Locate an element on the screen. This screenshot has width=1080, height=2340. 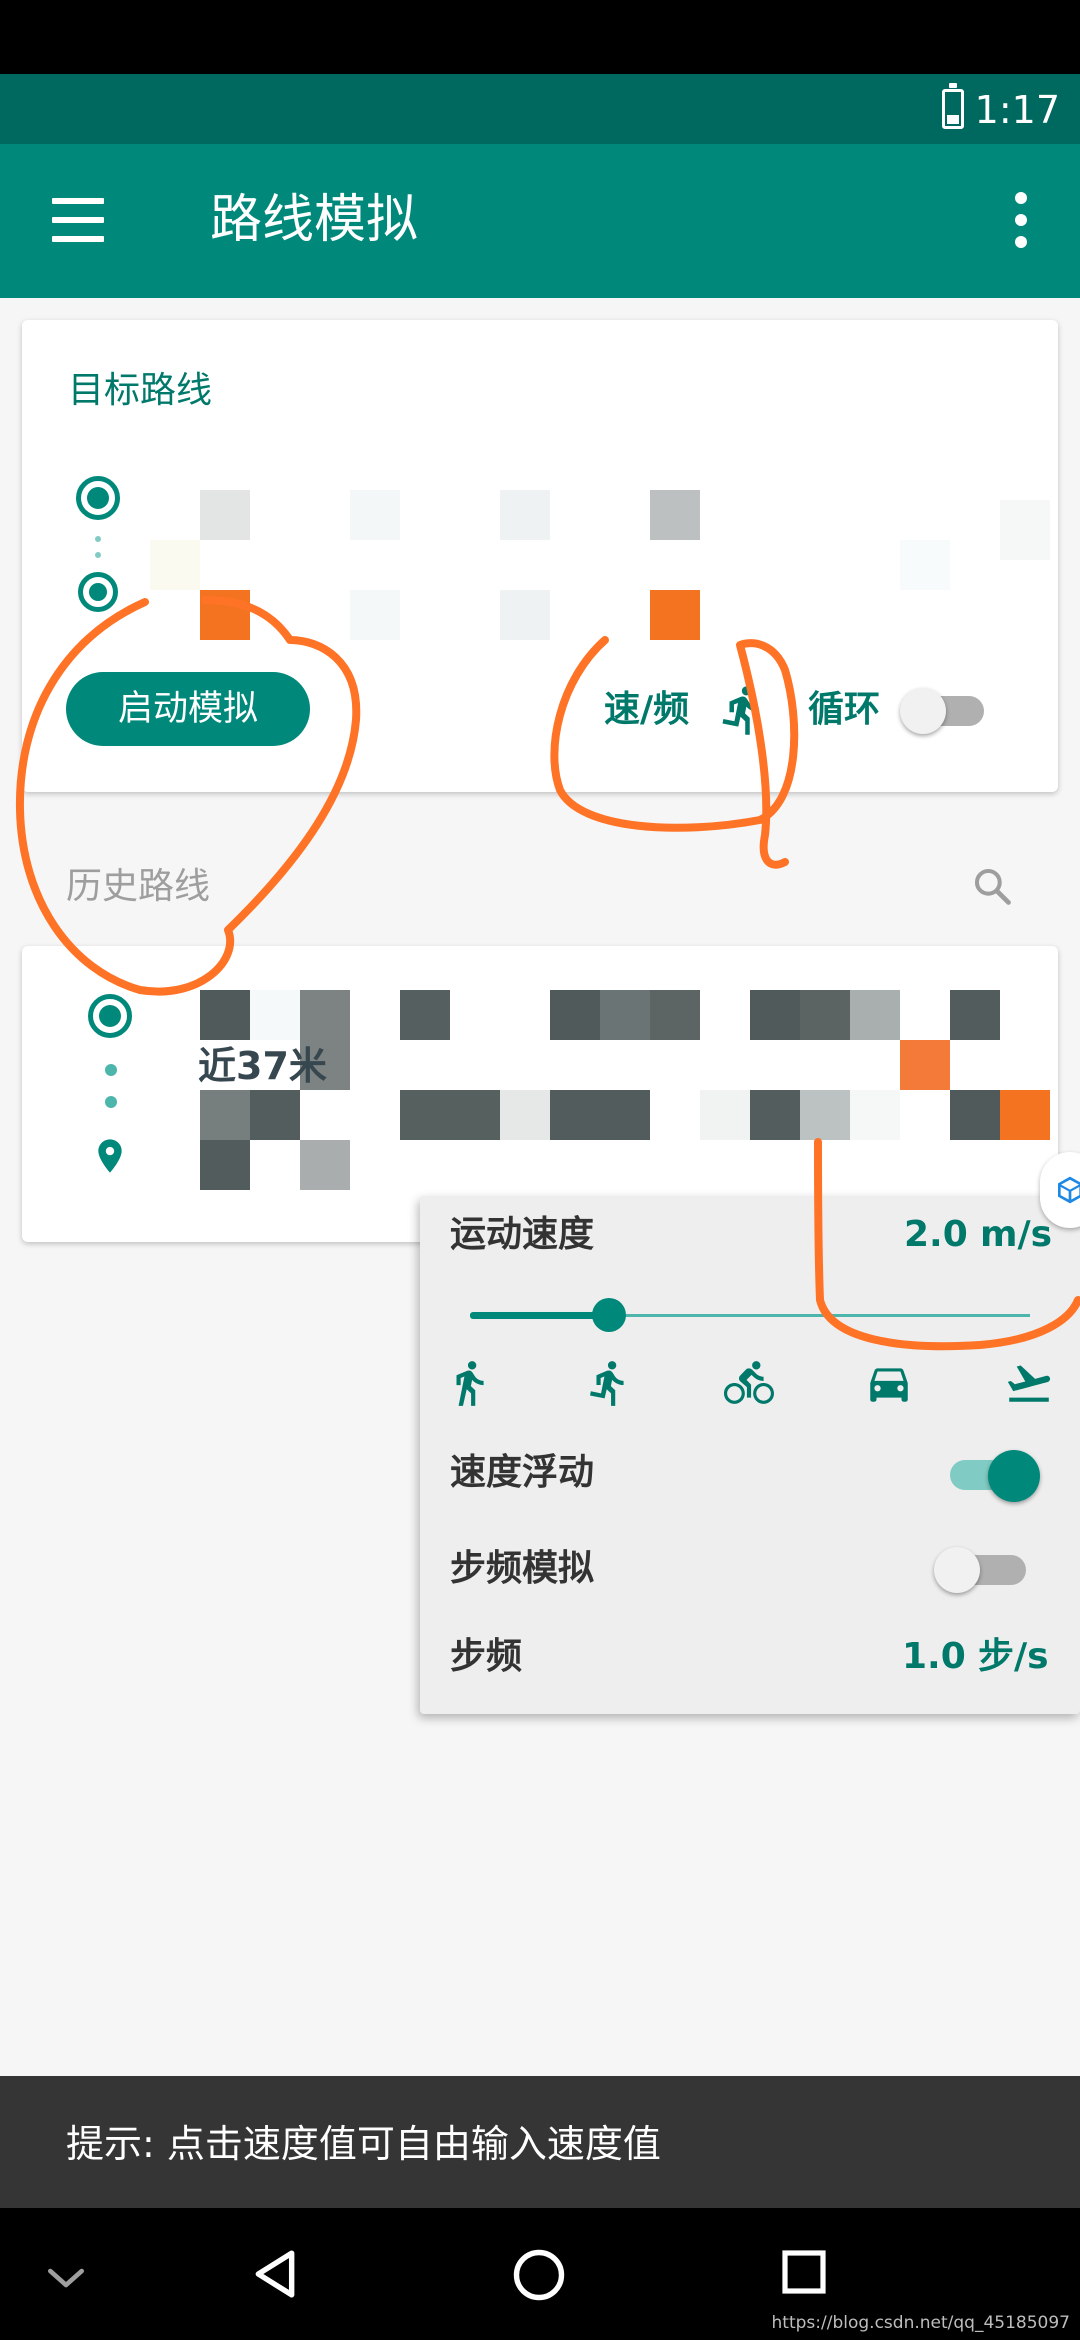
app-bar: 路线模拟 is located at coordinates (540, 221).